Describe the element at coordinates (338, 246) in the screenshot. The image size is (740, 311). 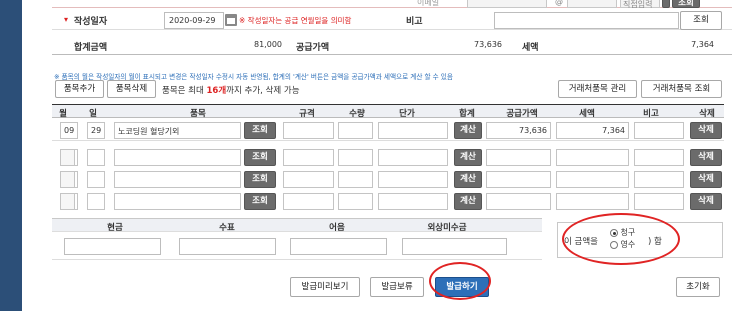
I see `note-input` at that location.